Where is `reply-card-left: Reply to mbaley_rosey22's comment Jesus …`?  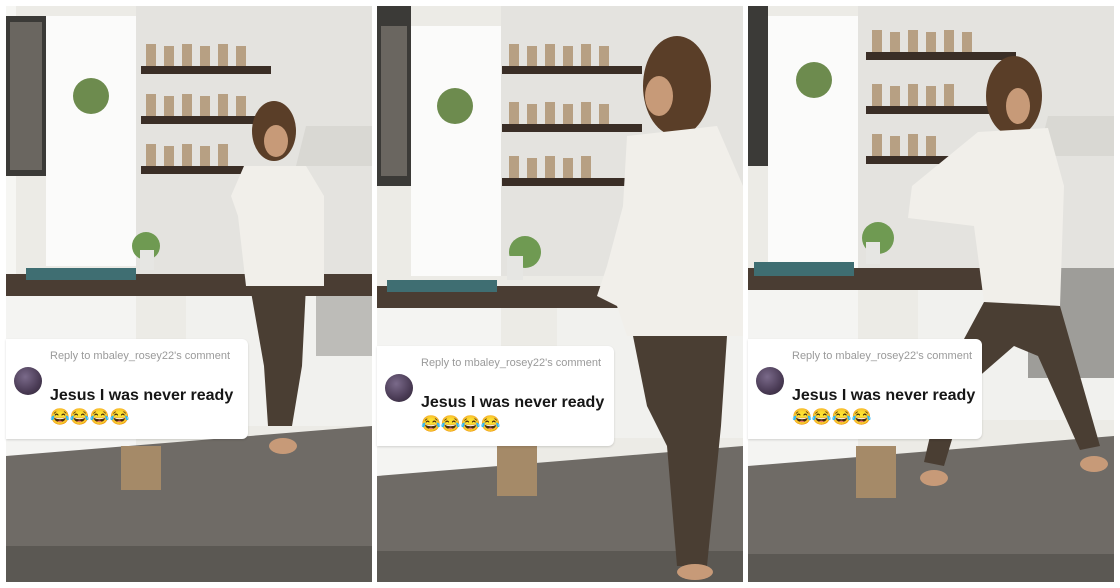
reply-card-left: Reply to mbaley_rosey22's comment Jesus … is located at coordinates (127, 389).